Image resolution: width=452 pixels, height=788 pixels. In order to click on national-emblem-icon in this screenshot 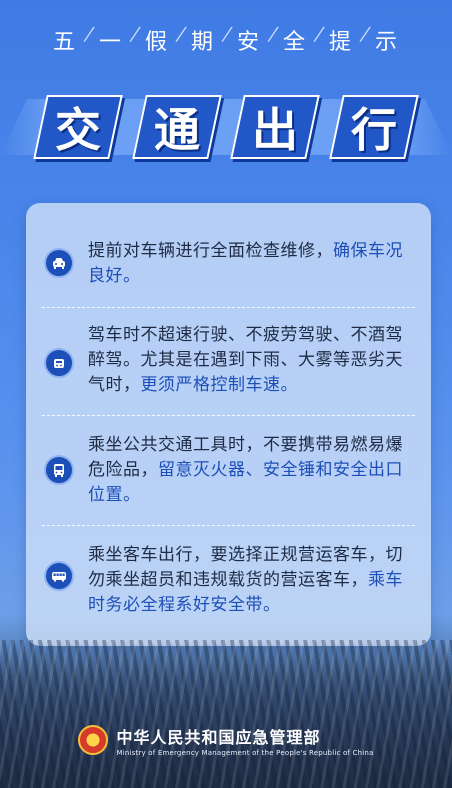, I will do `click(93, 740)`.